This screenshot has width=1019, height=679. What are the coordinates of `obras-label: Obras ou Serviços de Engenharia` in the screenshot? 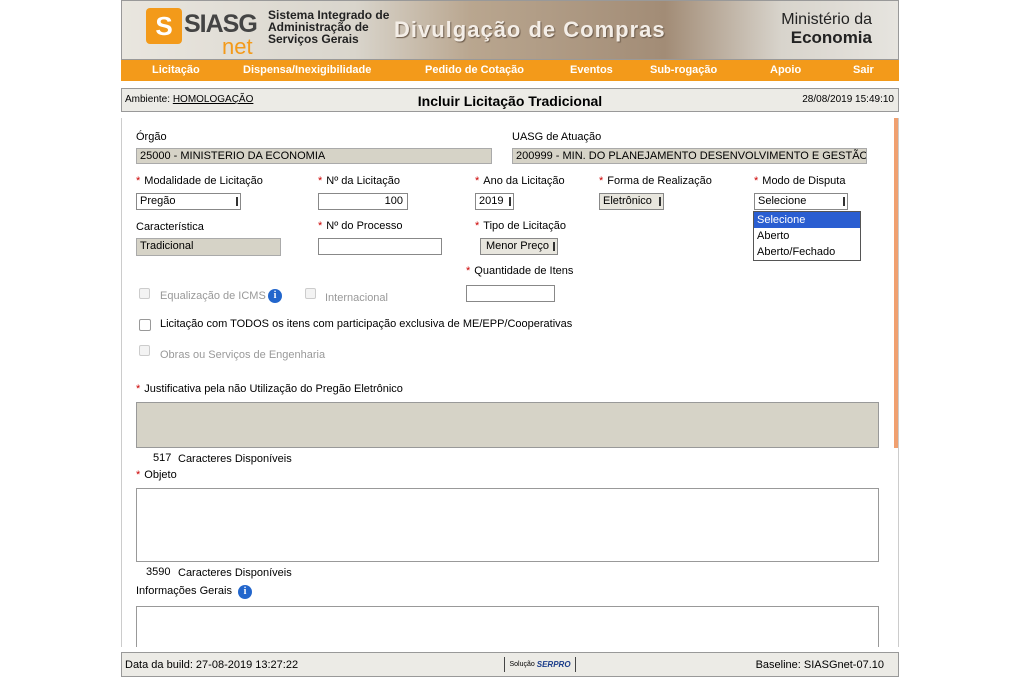 It's located at (243, 355).